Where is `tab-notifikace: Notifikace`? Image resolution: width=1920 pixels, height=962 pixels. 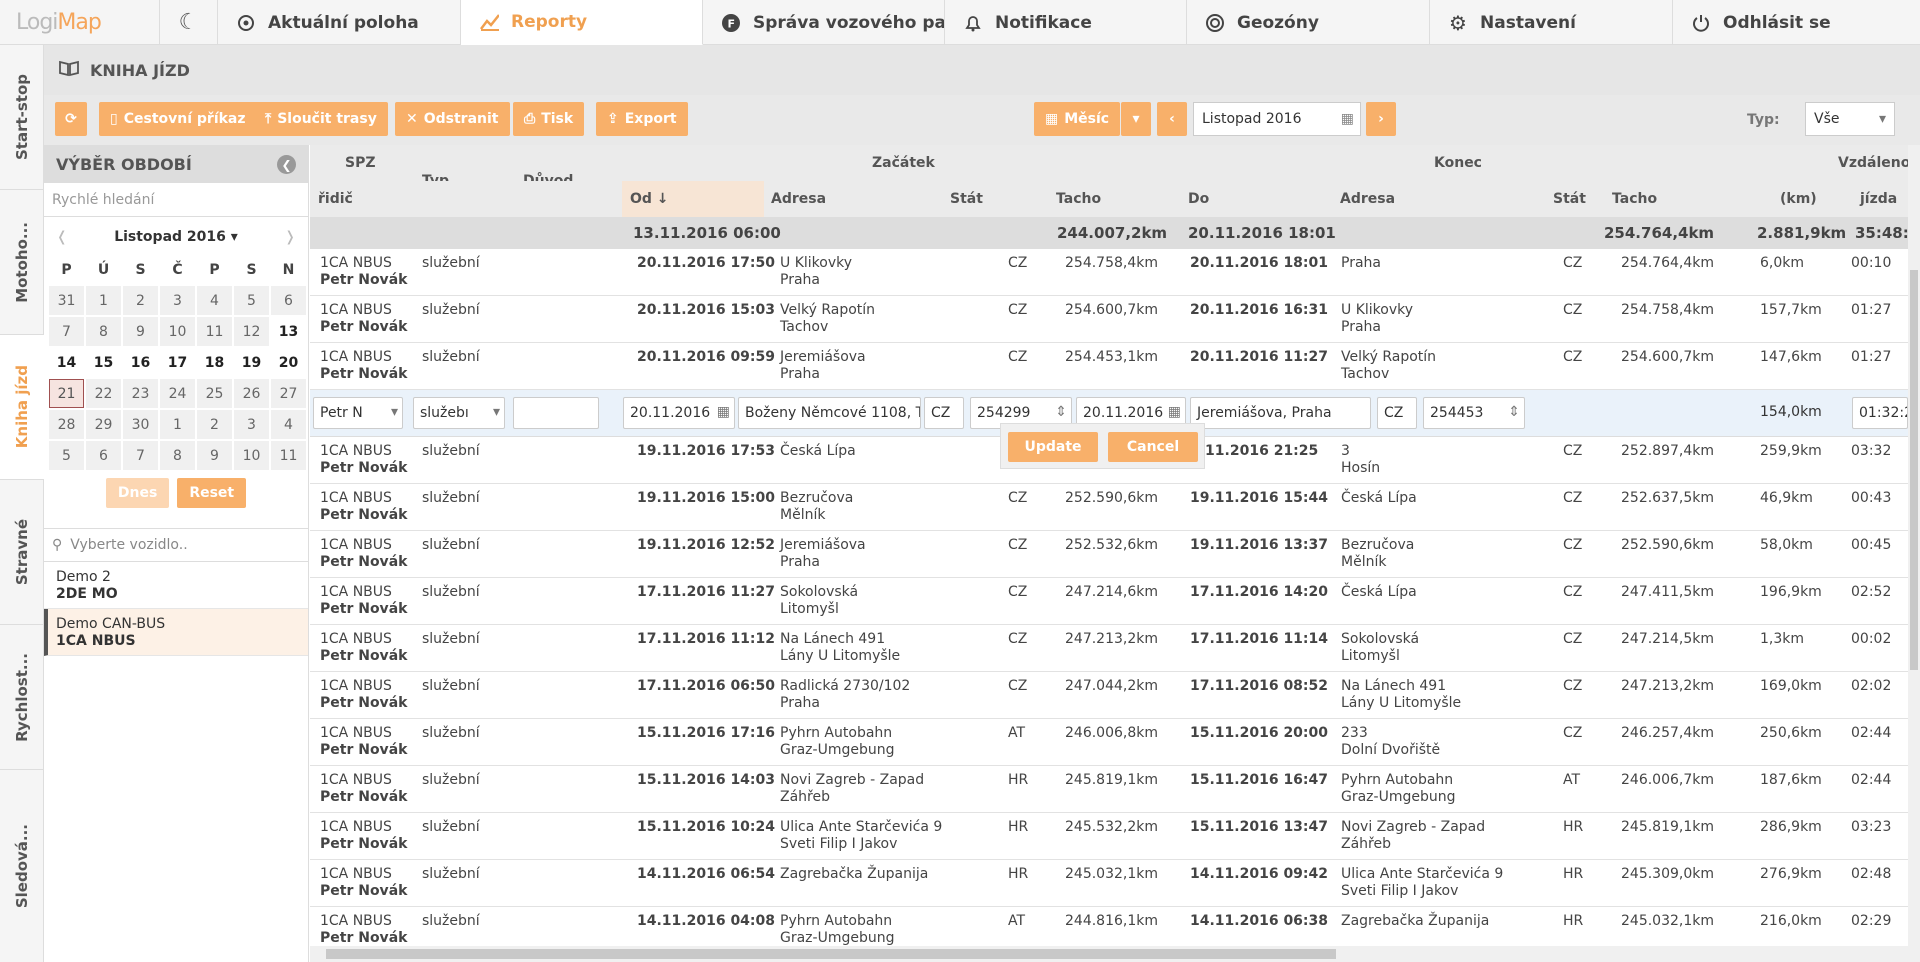 tab-notifikace: Notifikace is located at coordinates (1066, 22).